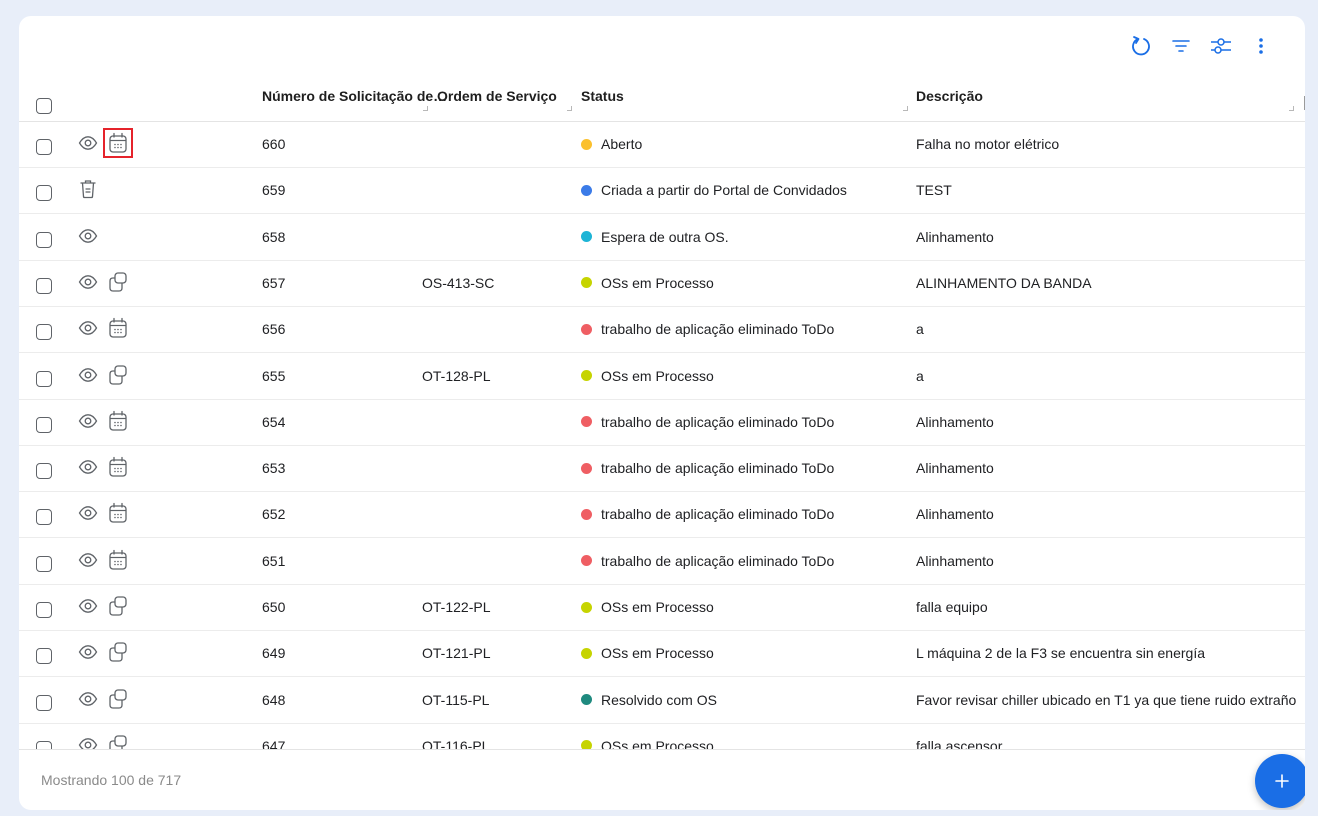  Describe the element at coordinates (662, 145) in the screenshot. I see `table-row: 660 Aberto Falha no motor elétrico` at that location.